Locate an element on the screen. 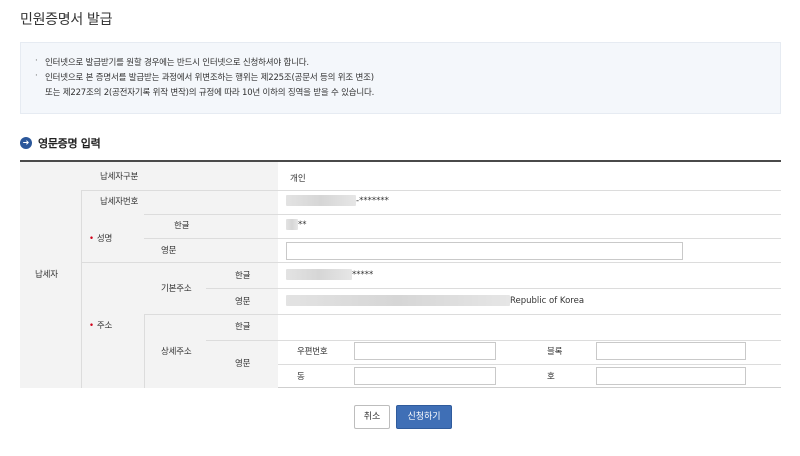 This screenshot has height=456, width=800. notice-line-1: 인터넷으로 발급받기를 원할 경우에는 반드시 인터넷으로 신청하셔야 합니다. is located at coordinates (177, 63).